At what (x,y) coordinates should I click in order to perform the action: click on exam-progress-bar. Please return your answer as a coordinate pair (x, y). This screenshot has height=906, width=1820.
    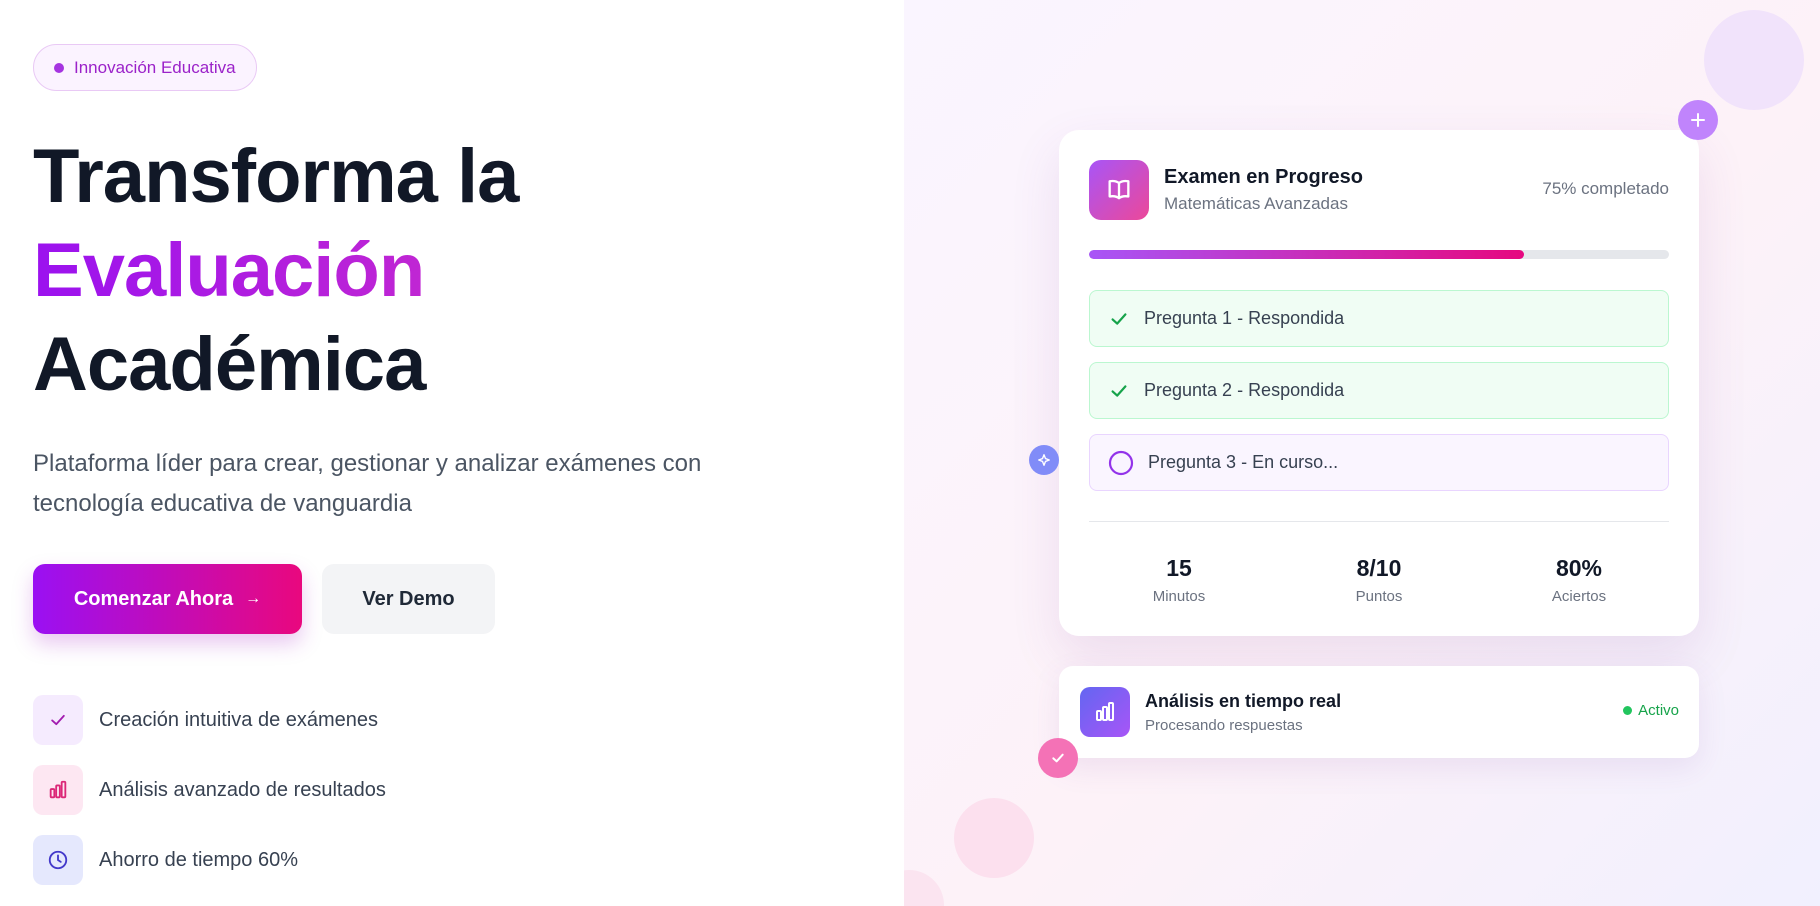
    Looking at the image, I should click on (1379, 254).